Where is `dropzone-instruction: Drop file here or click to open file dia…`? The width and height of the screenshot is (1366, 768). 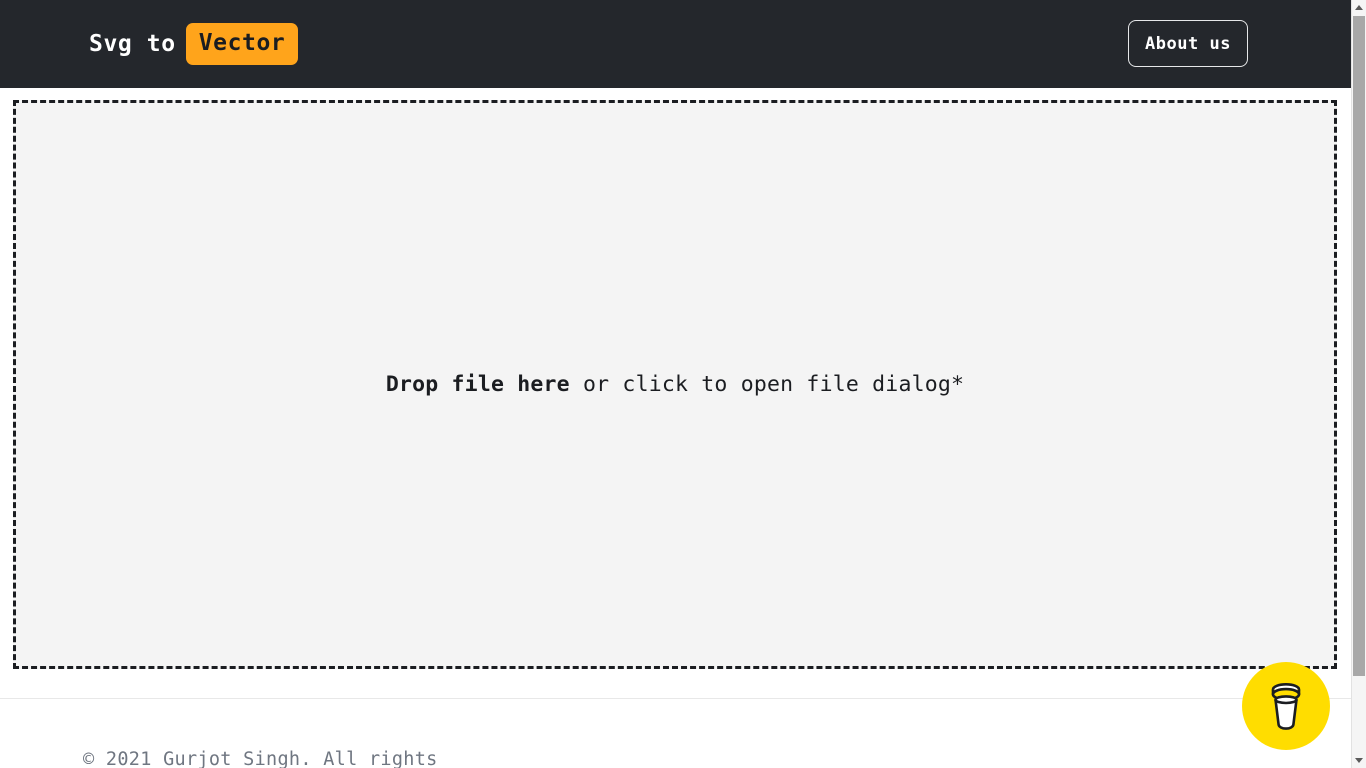 dropzone-instruction: Drop file here or click to open file dia… is located at coordinates (675, 384).